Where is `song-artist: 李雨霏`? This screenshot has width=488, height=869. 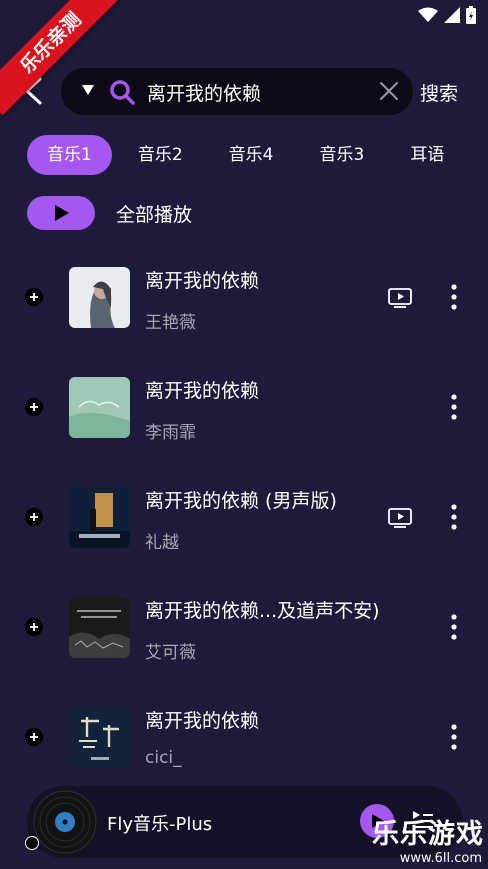
song-artist: 李雨霏 is located at coordinates (170, 433).